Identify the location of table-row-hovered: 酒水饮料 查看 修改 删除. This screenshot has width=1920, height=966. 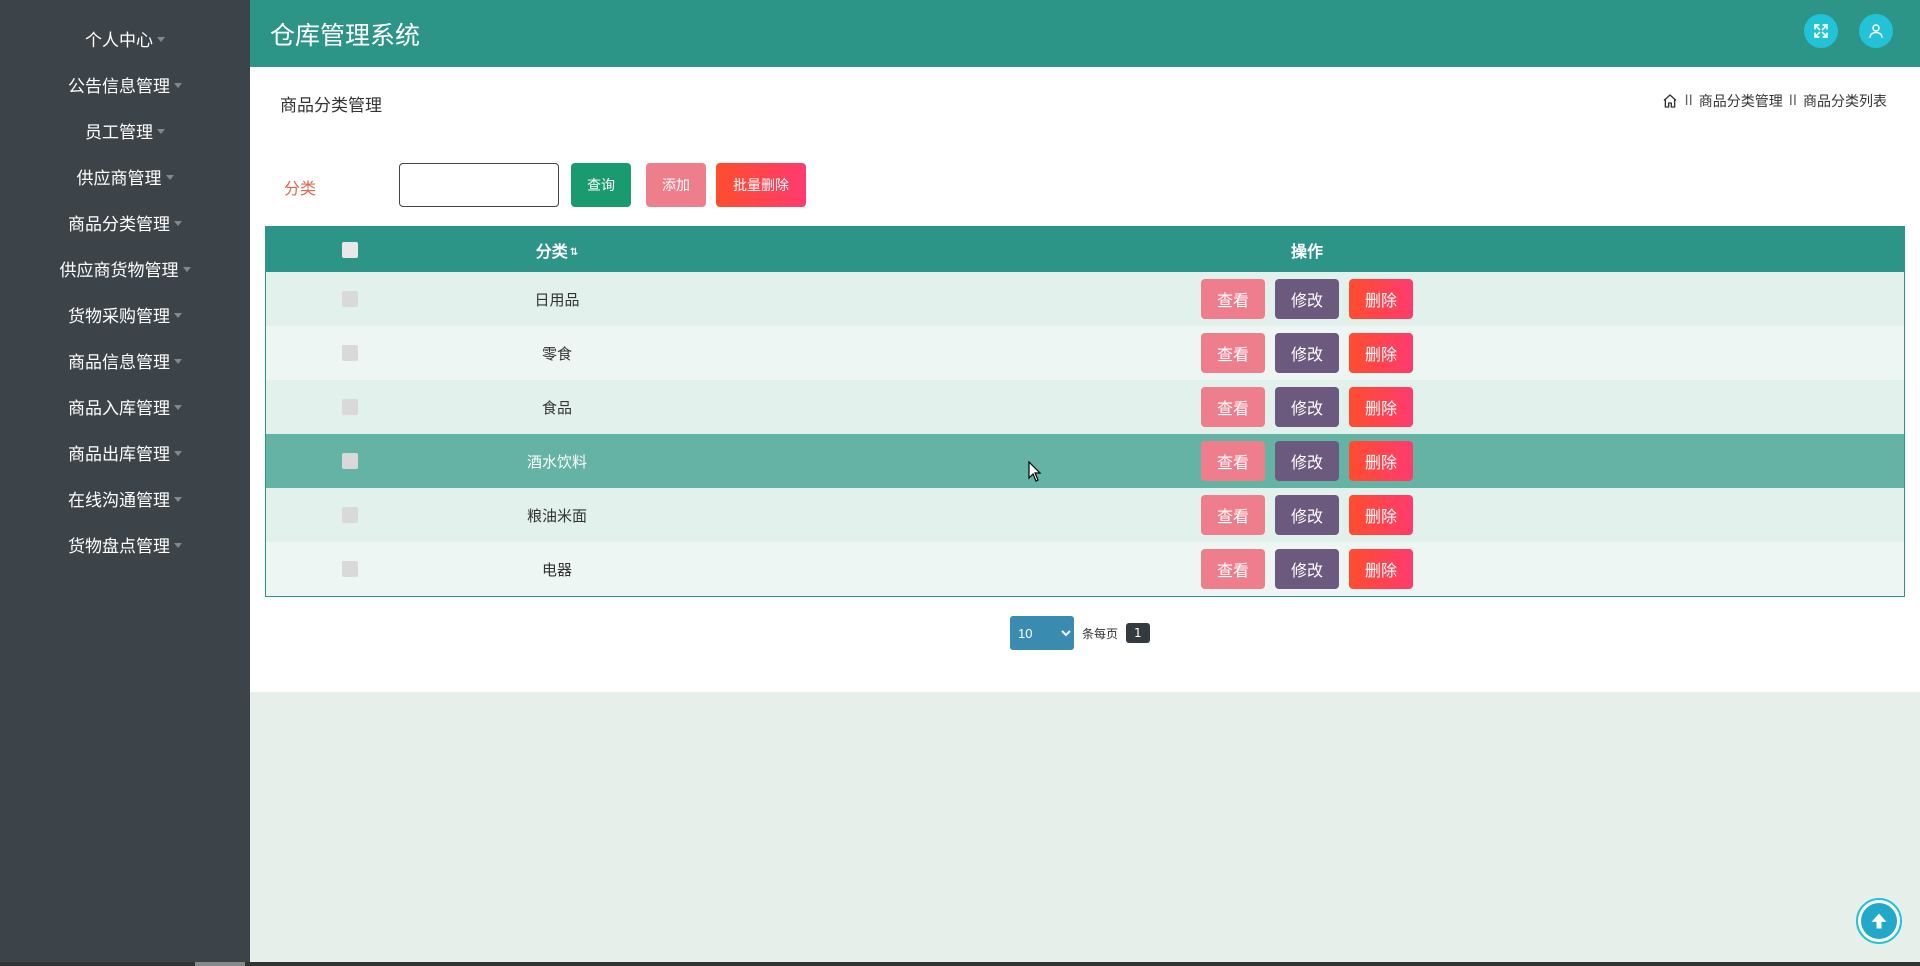
(1085, 461).